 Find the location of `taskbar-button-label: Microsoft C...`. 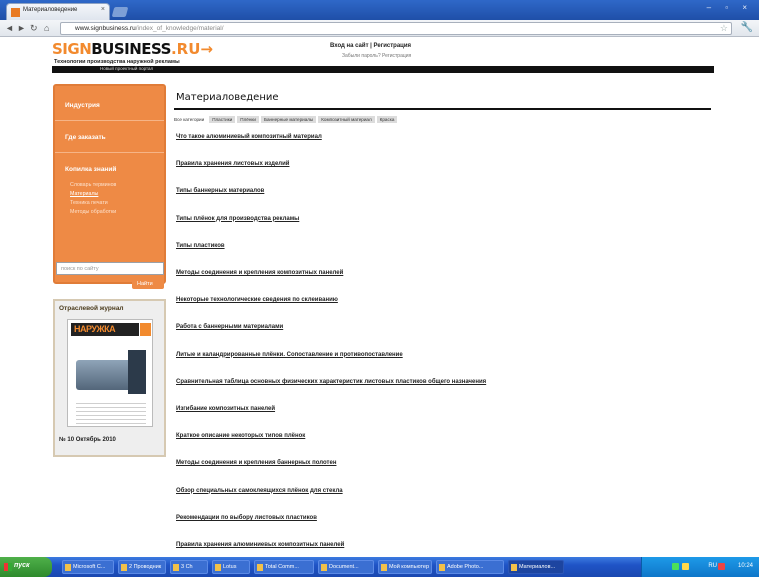

taskbar-button-label: Microsoft C... is located at coordinates (89, 567).